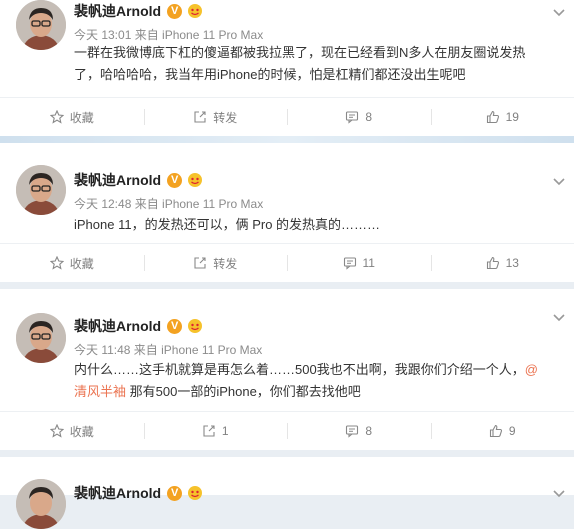 This screenshot has height=529, width=574. I want to click on content-line: 内什么……这手机就算是再怎么着……500我也不出啊，我跟你们介绍一个人，@, so click(324, 370).